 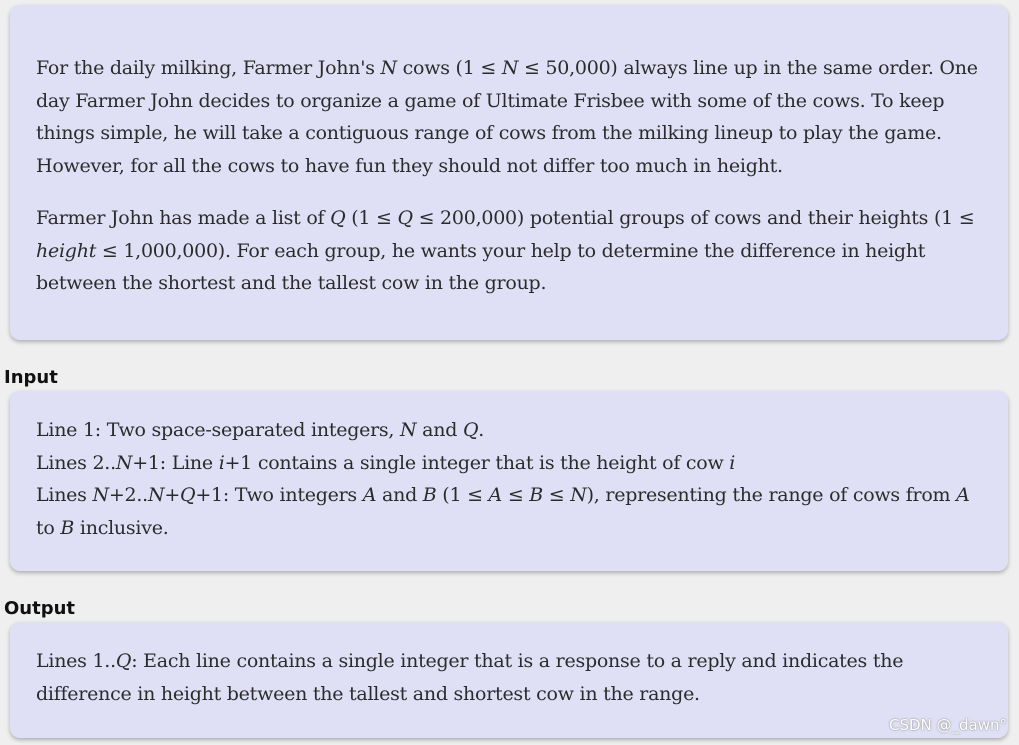 I want to click on output-heading: Output, so click(x=40, y=608).